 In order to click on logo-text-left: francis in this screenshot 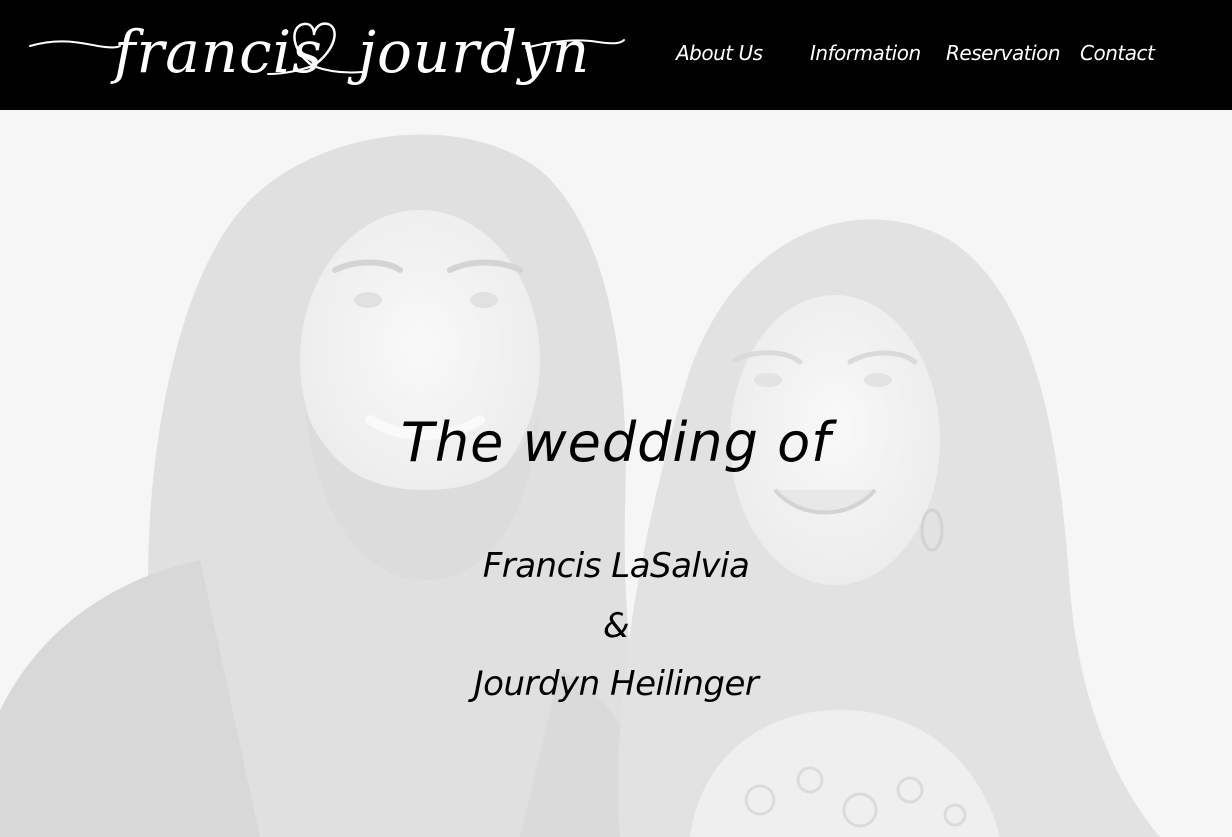, I will do `click(216, 52)`.